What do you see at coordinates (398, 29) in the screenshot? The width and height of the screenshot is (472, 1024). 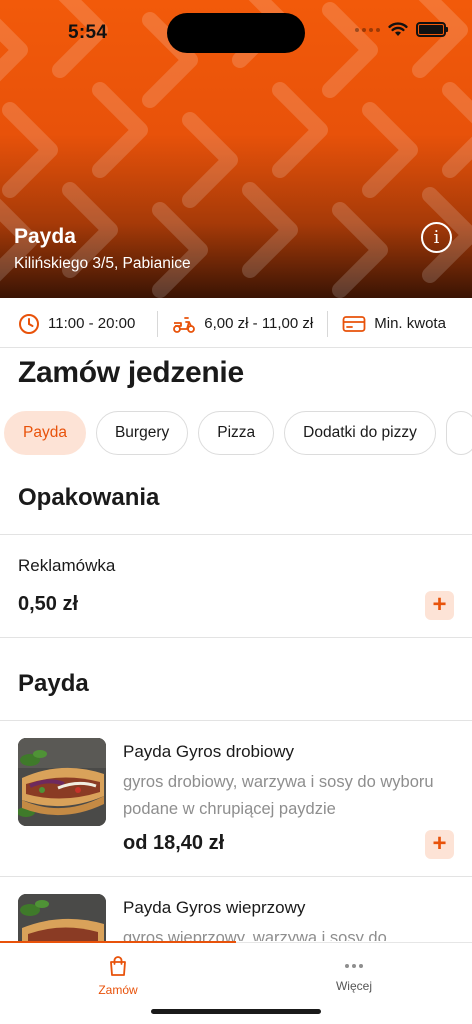 I see `wifi-icon` at bounding box center [398, 29].